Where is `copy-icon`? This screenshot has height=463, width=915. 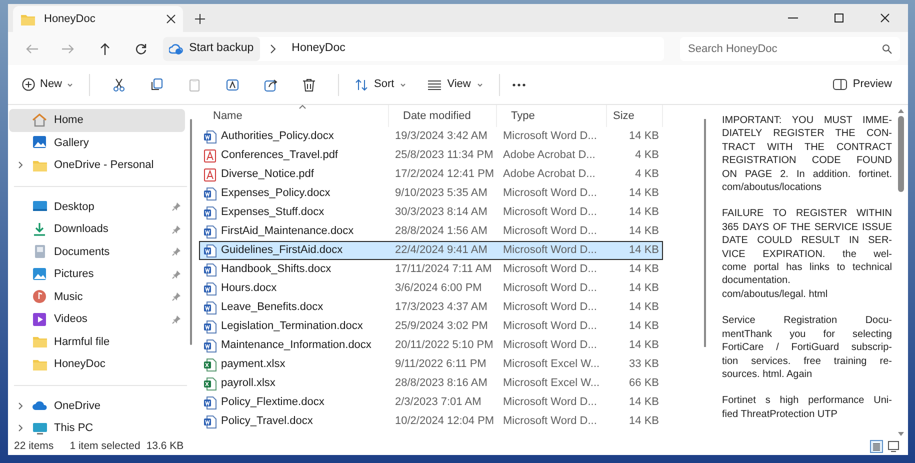 copy-icon is located at coordinates (157, 85).